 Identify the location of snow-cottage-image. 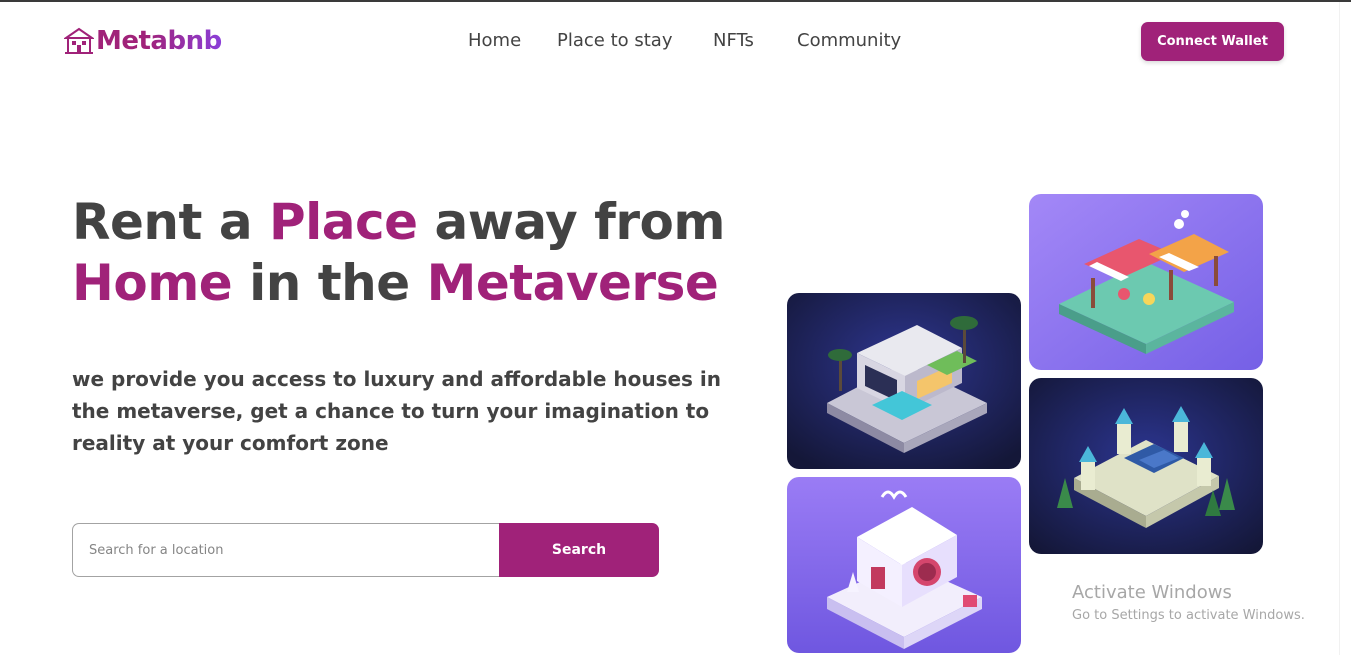
(904, 565).